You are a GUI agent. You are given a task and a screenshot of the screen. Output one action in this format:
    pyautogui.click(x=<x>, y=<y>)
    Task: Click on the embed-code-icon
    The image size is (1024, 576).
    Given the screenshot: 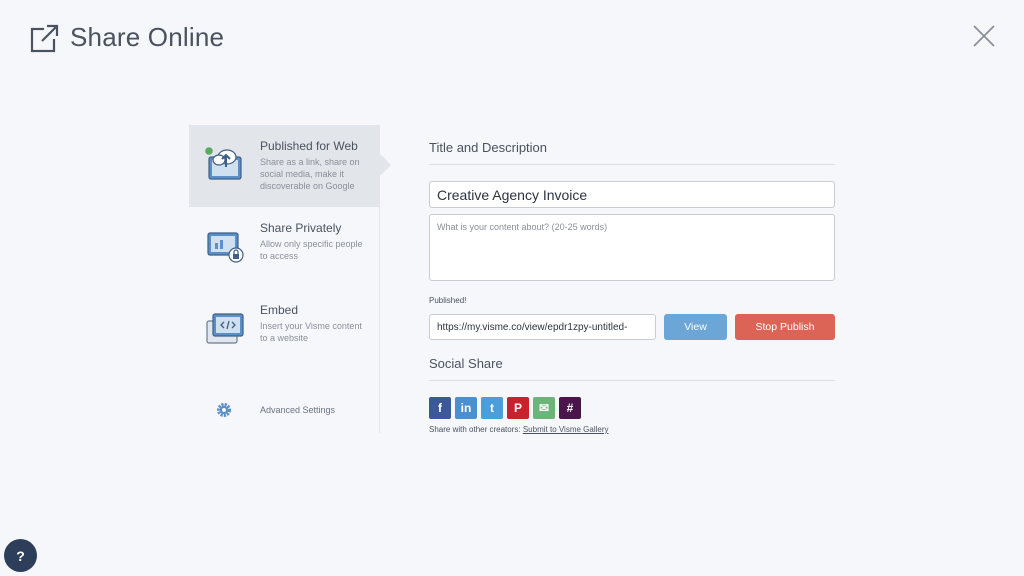 What is the action you would take?
    pyautogui.click(x=225, y=328)
    